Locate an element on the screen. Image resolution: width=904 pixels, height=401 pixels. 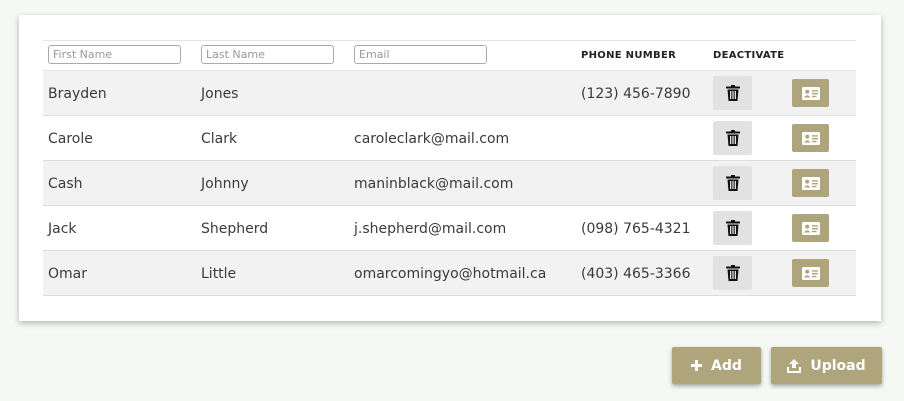
phone-cell: (403) 465-3366 is located at coordinates (636, 274).